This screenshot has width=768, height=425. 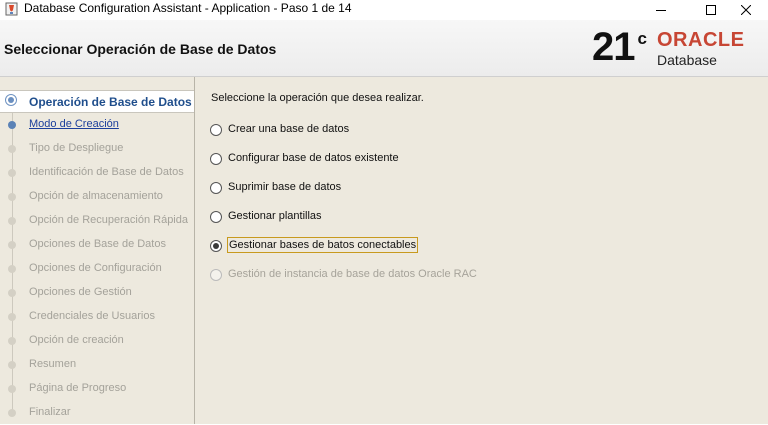 What do you see at coordinates (288, 129) in the screenshot?
I see `option-label: Crear una base de datos` at bounding box center [288, 129].